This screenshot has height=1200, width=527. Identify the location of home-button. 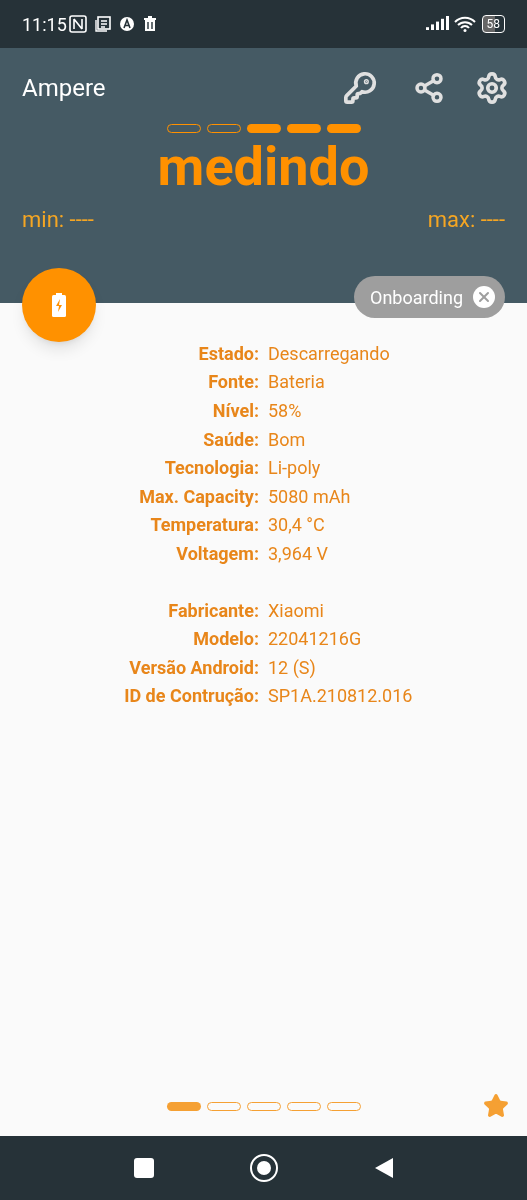
(263, 1168).